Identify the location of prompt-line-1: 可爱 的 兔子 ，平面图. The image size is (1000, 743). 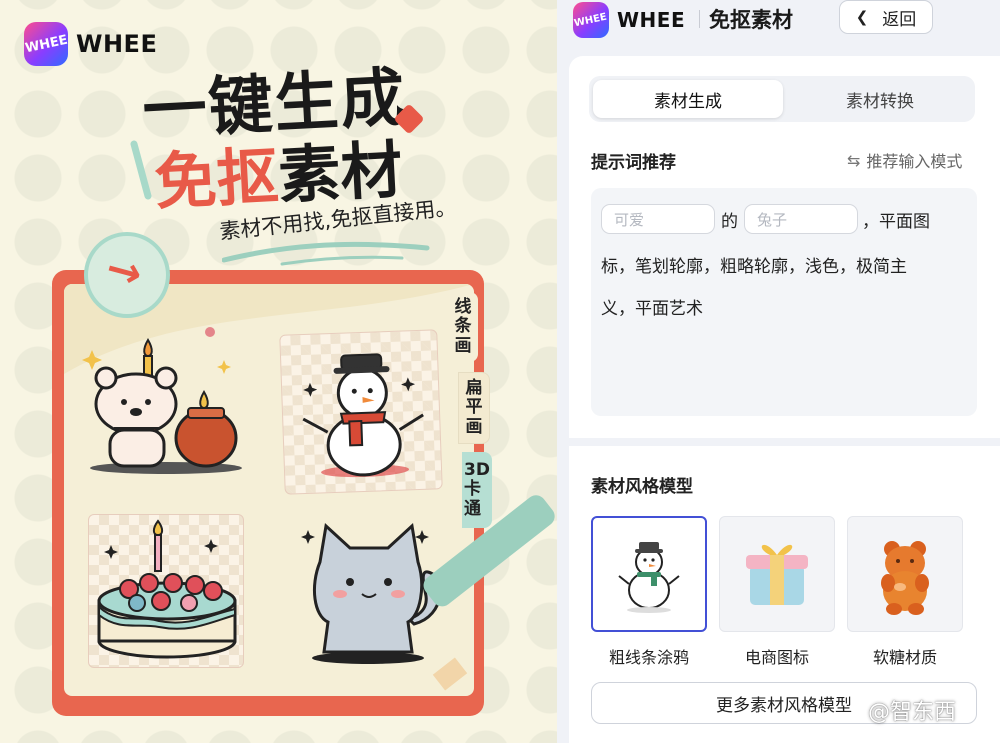
(765, 219).